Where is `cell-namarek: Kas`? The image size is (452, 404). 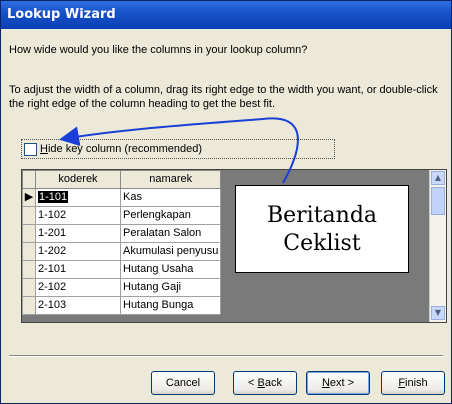 cell-namarek: Kas is located at coordinates (170, 197).